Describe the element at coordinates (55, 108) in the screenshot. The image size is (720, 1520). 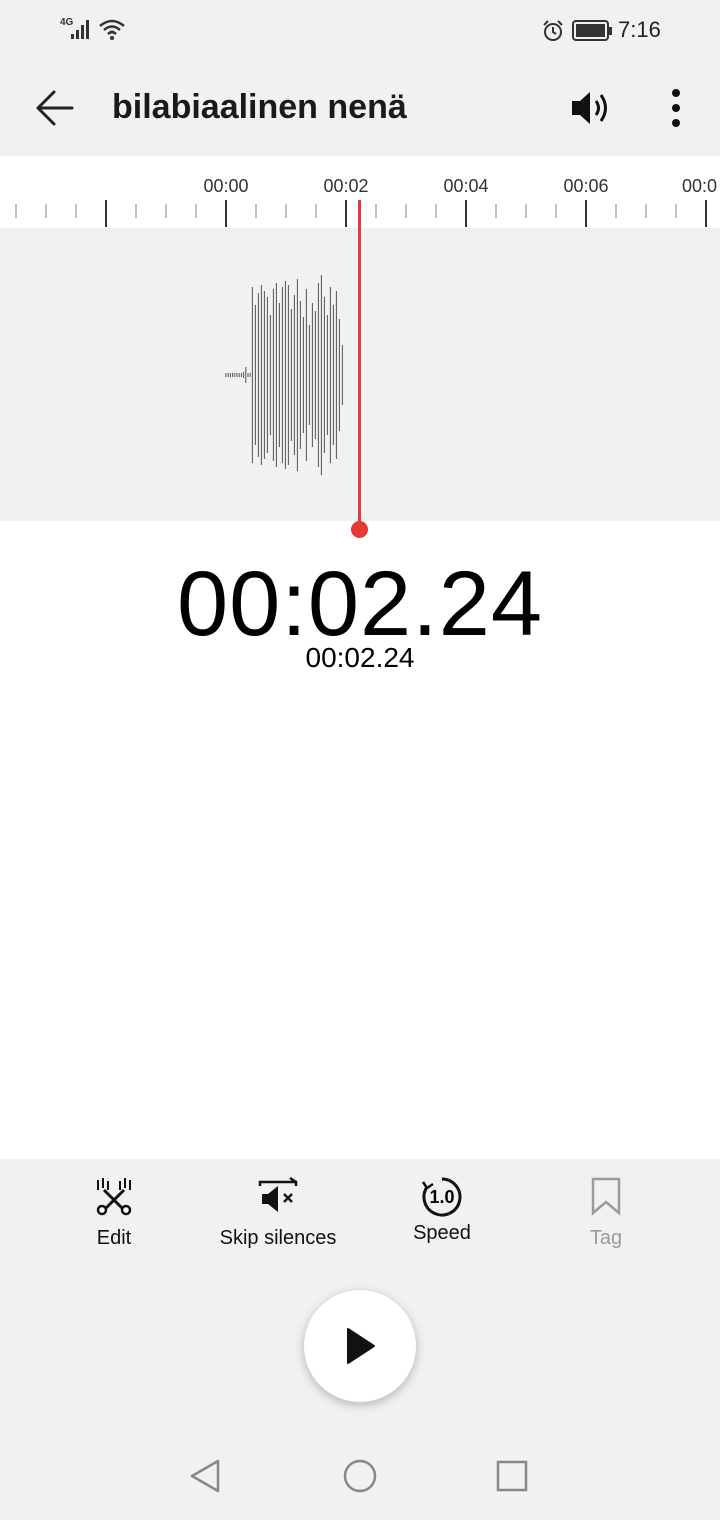
I see `back-arrow-icon` at that location.